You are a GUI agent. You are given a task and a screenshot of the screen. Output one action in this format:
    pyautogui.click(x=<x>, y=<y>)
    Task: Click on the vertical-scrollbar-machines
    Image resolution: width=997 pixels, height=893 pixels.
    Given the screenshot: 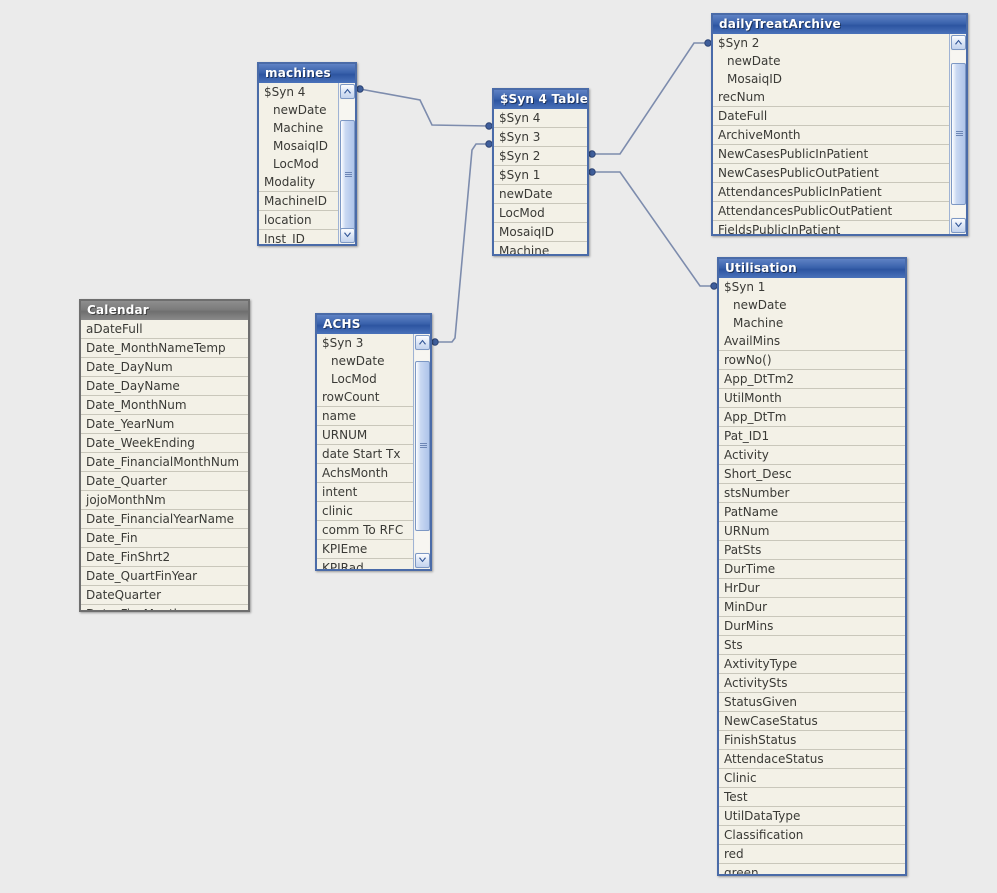 What is the action you would take?
    pyautogui.click(x=346, y=163)
    